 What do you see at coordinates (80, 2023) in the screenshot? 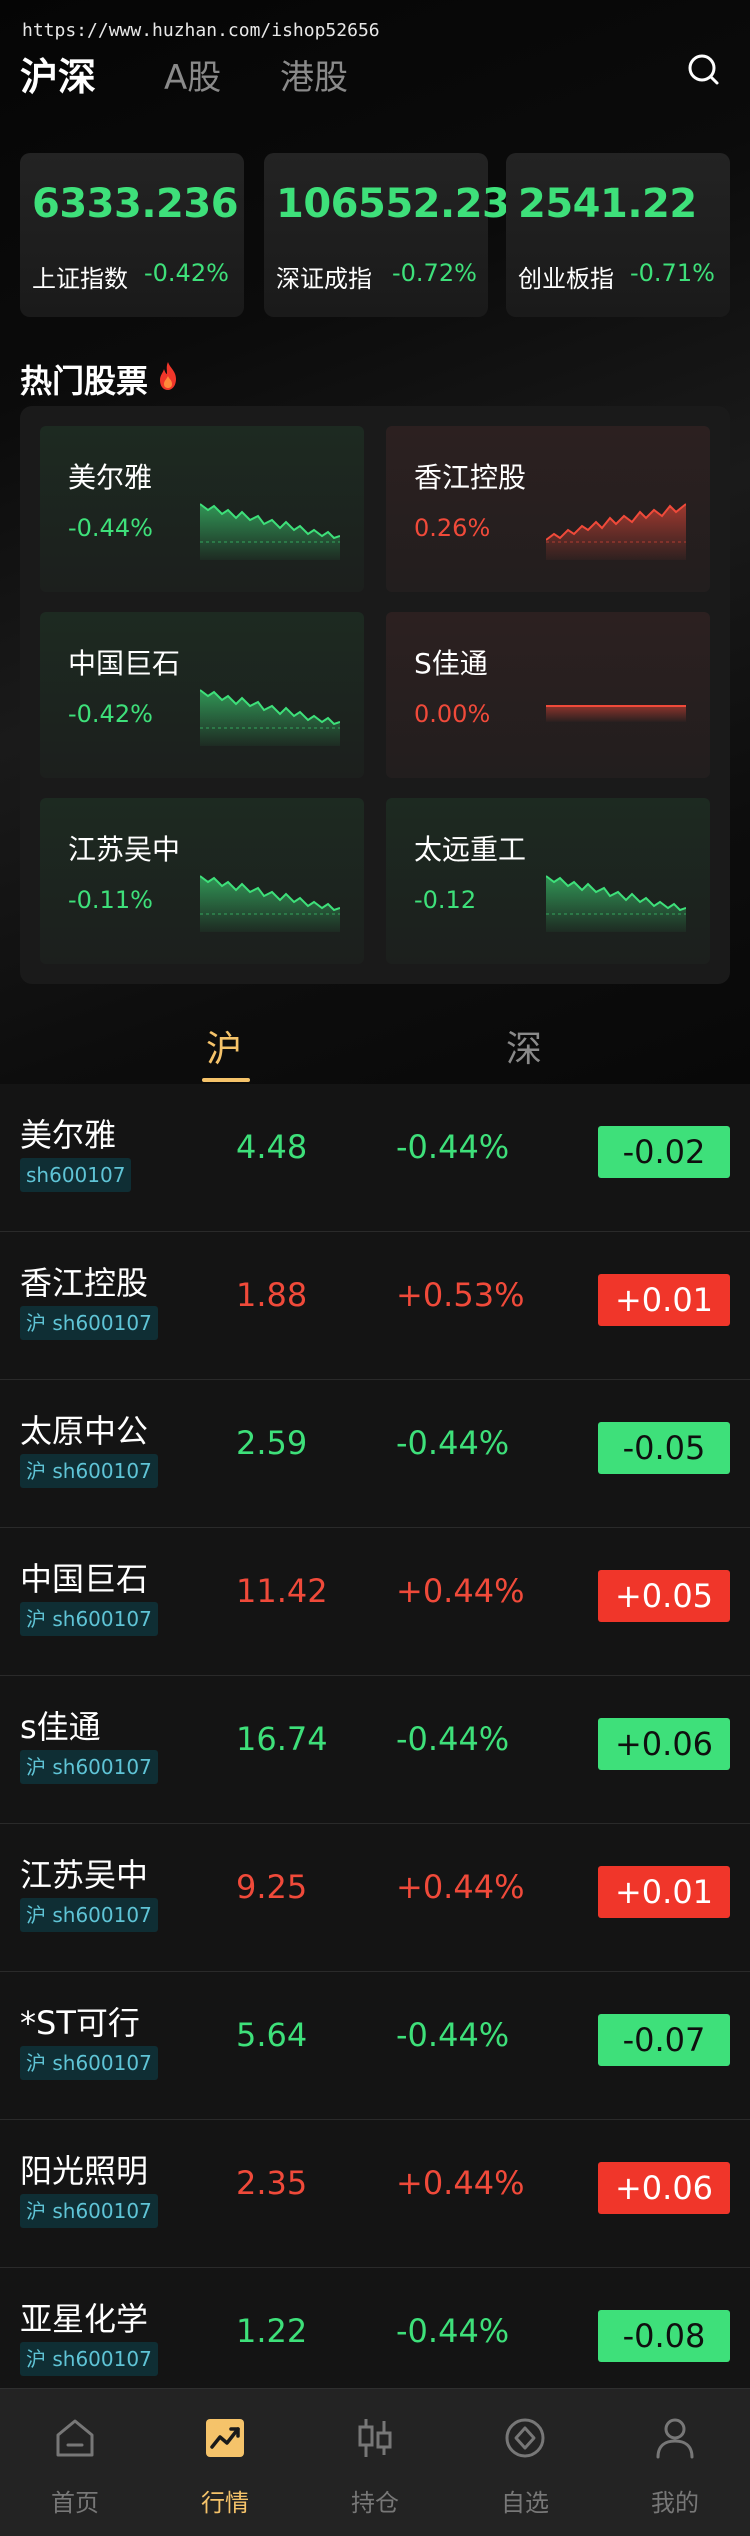
I see `stock-name: *ST可行` at bounding box center [80, 2023].